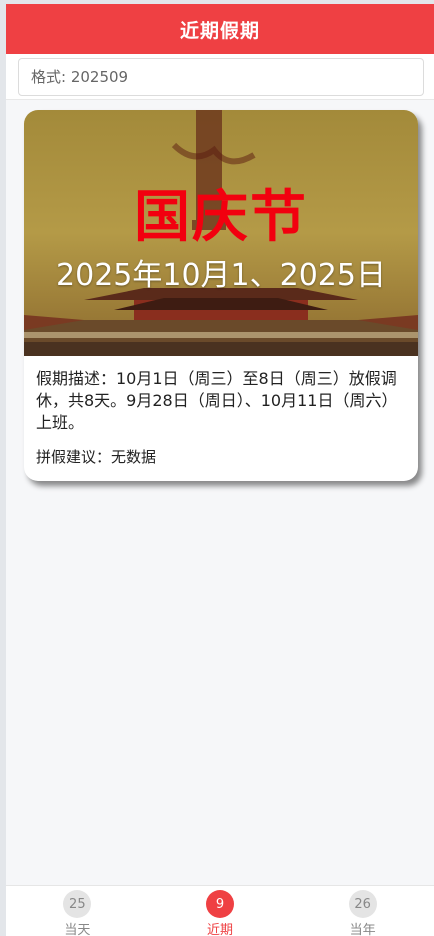 Image resolution: width=434 pixels, height=936 pixels. Describe the element at coordinates (77, 929) in the screenshot. I see `tab-label: 当天` at that location.